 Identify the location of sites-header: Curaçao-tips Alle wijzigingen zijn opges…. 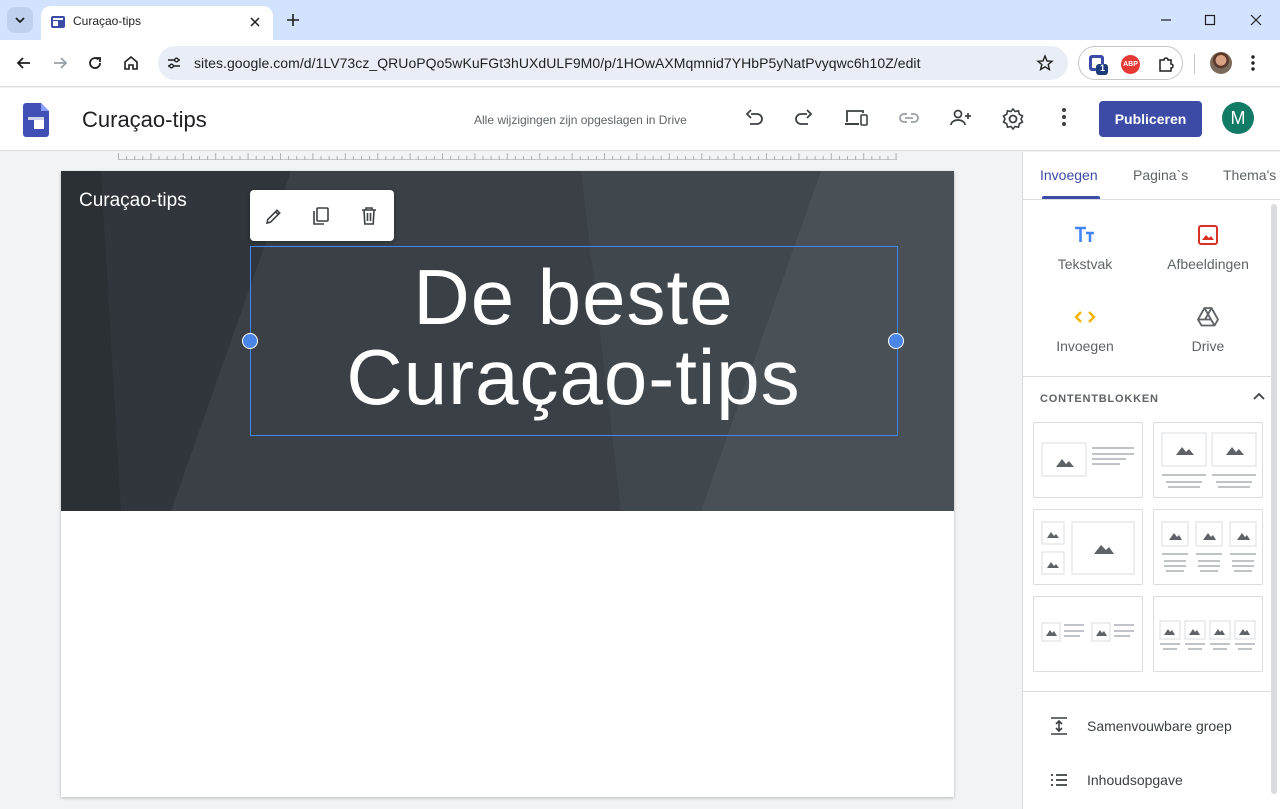
(640, 119).